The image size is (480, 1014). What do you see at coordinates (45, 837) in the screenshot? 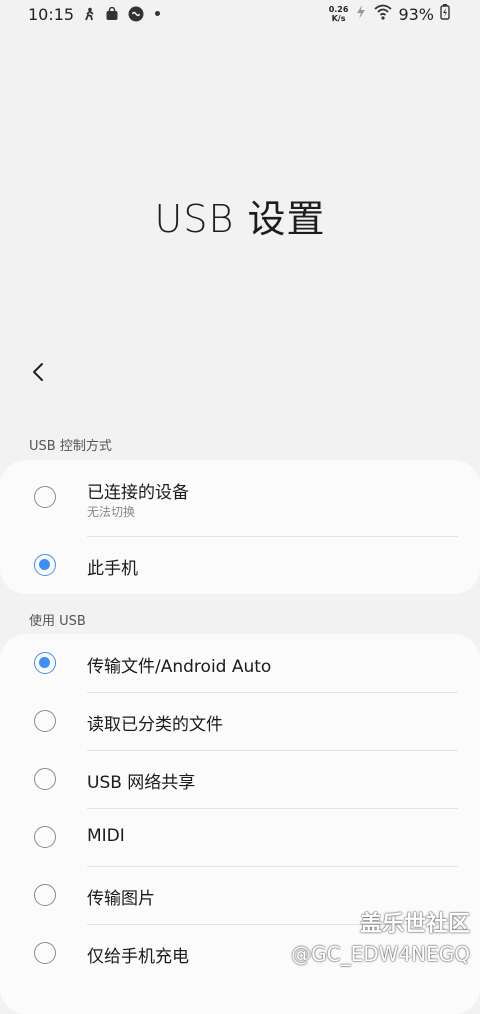
I see `radio-midi` at bounding box center [45, 837].